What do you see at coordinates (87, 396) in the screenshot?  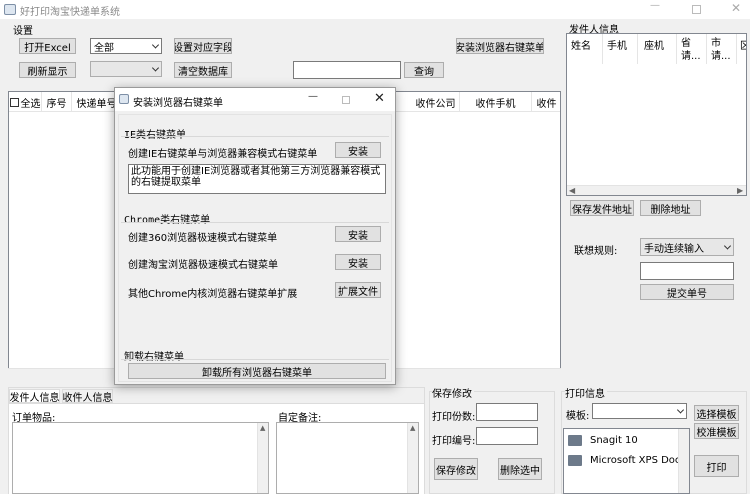 I see `tab-receiver-info: 收件人信息` at bounding box center [87, 396].